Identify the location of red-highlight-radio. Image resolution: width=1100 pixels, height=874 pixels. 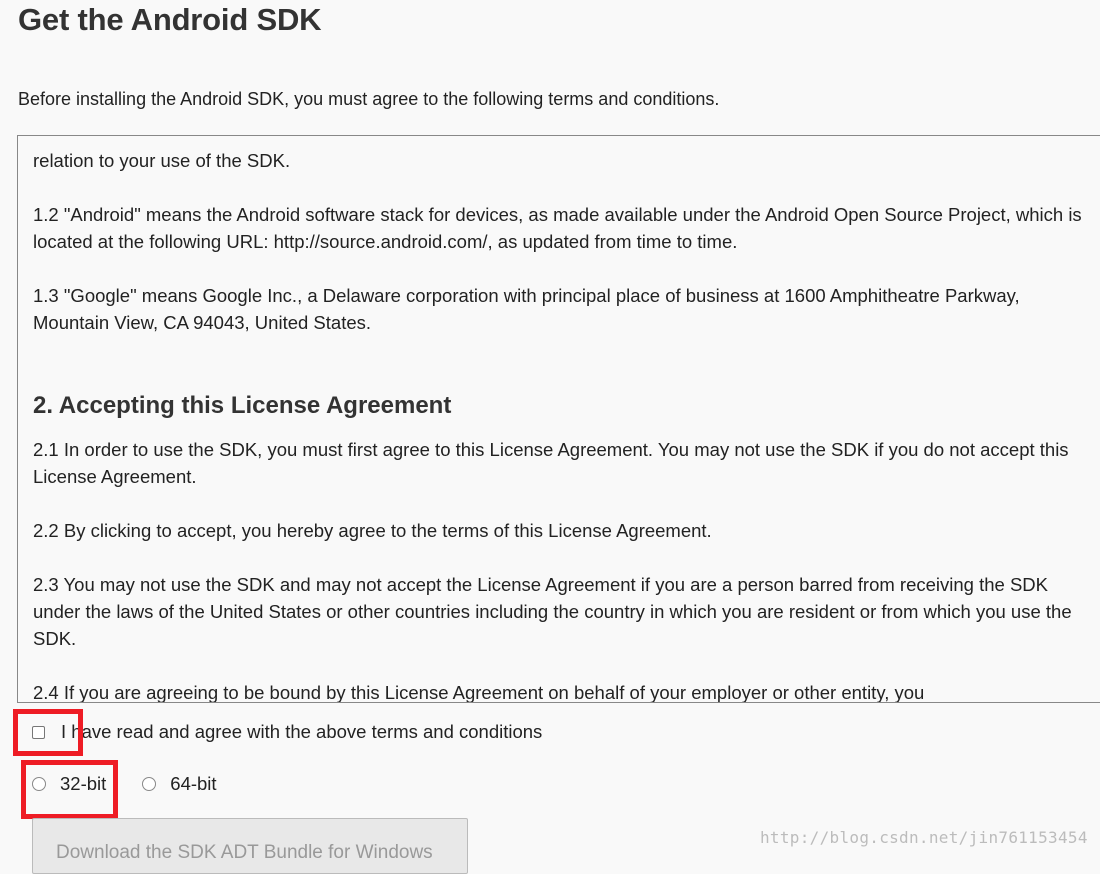
(69, 789).